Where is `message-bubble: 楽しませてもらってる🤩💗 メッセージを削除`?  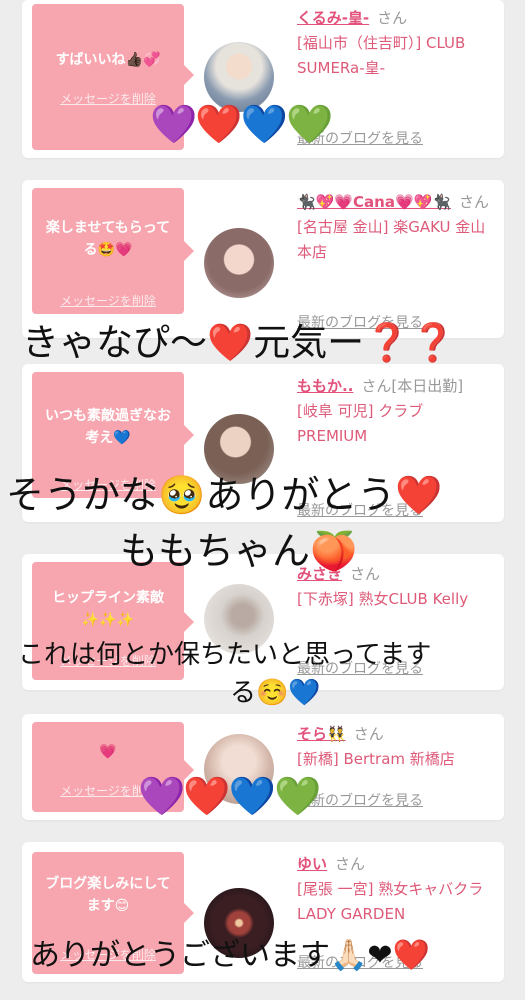
message-bubble: 楽しませてもらってる🤩💗 メッセージを削除 is located at coordinates (113, 251).